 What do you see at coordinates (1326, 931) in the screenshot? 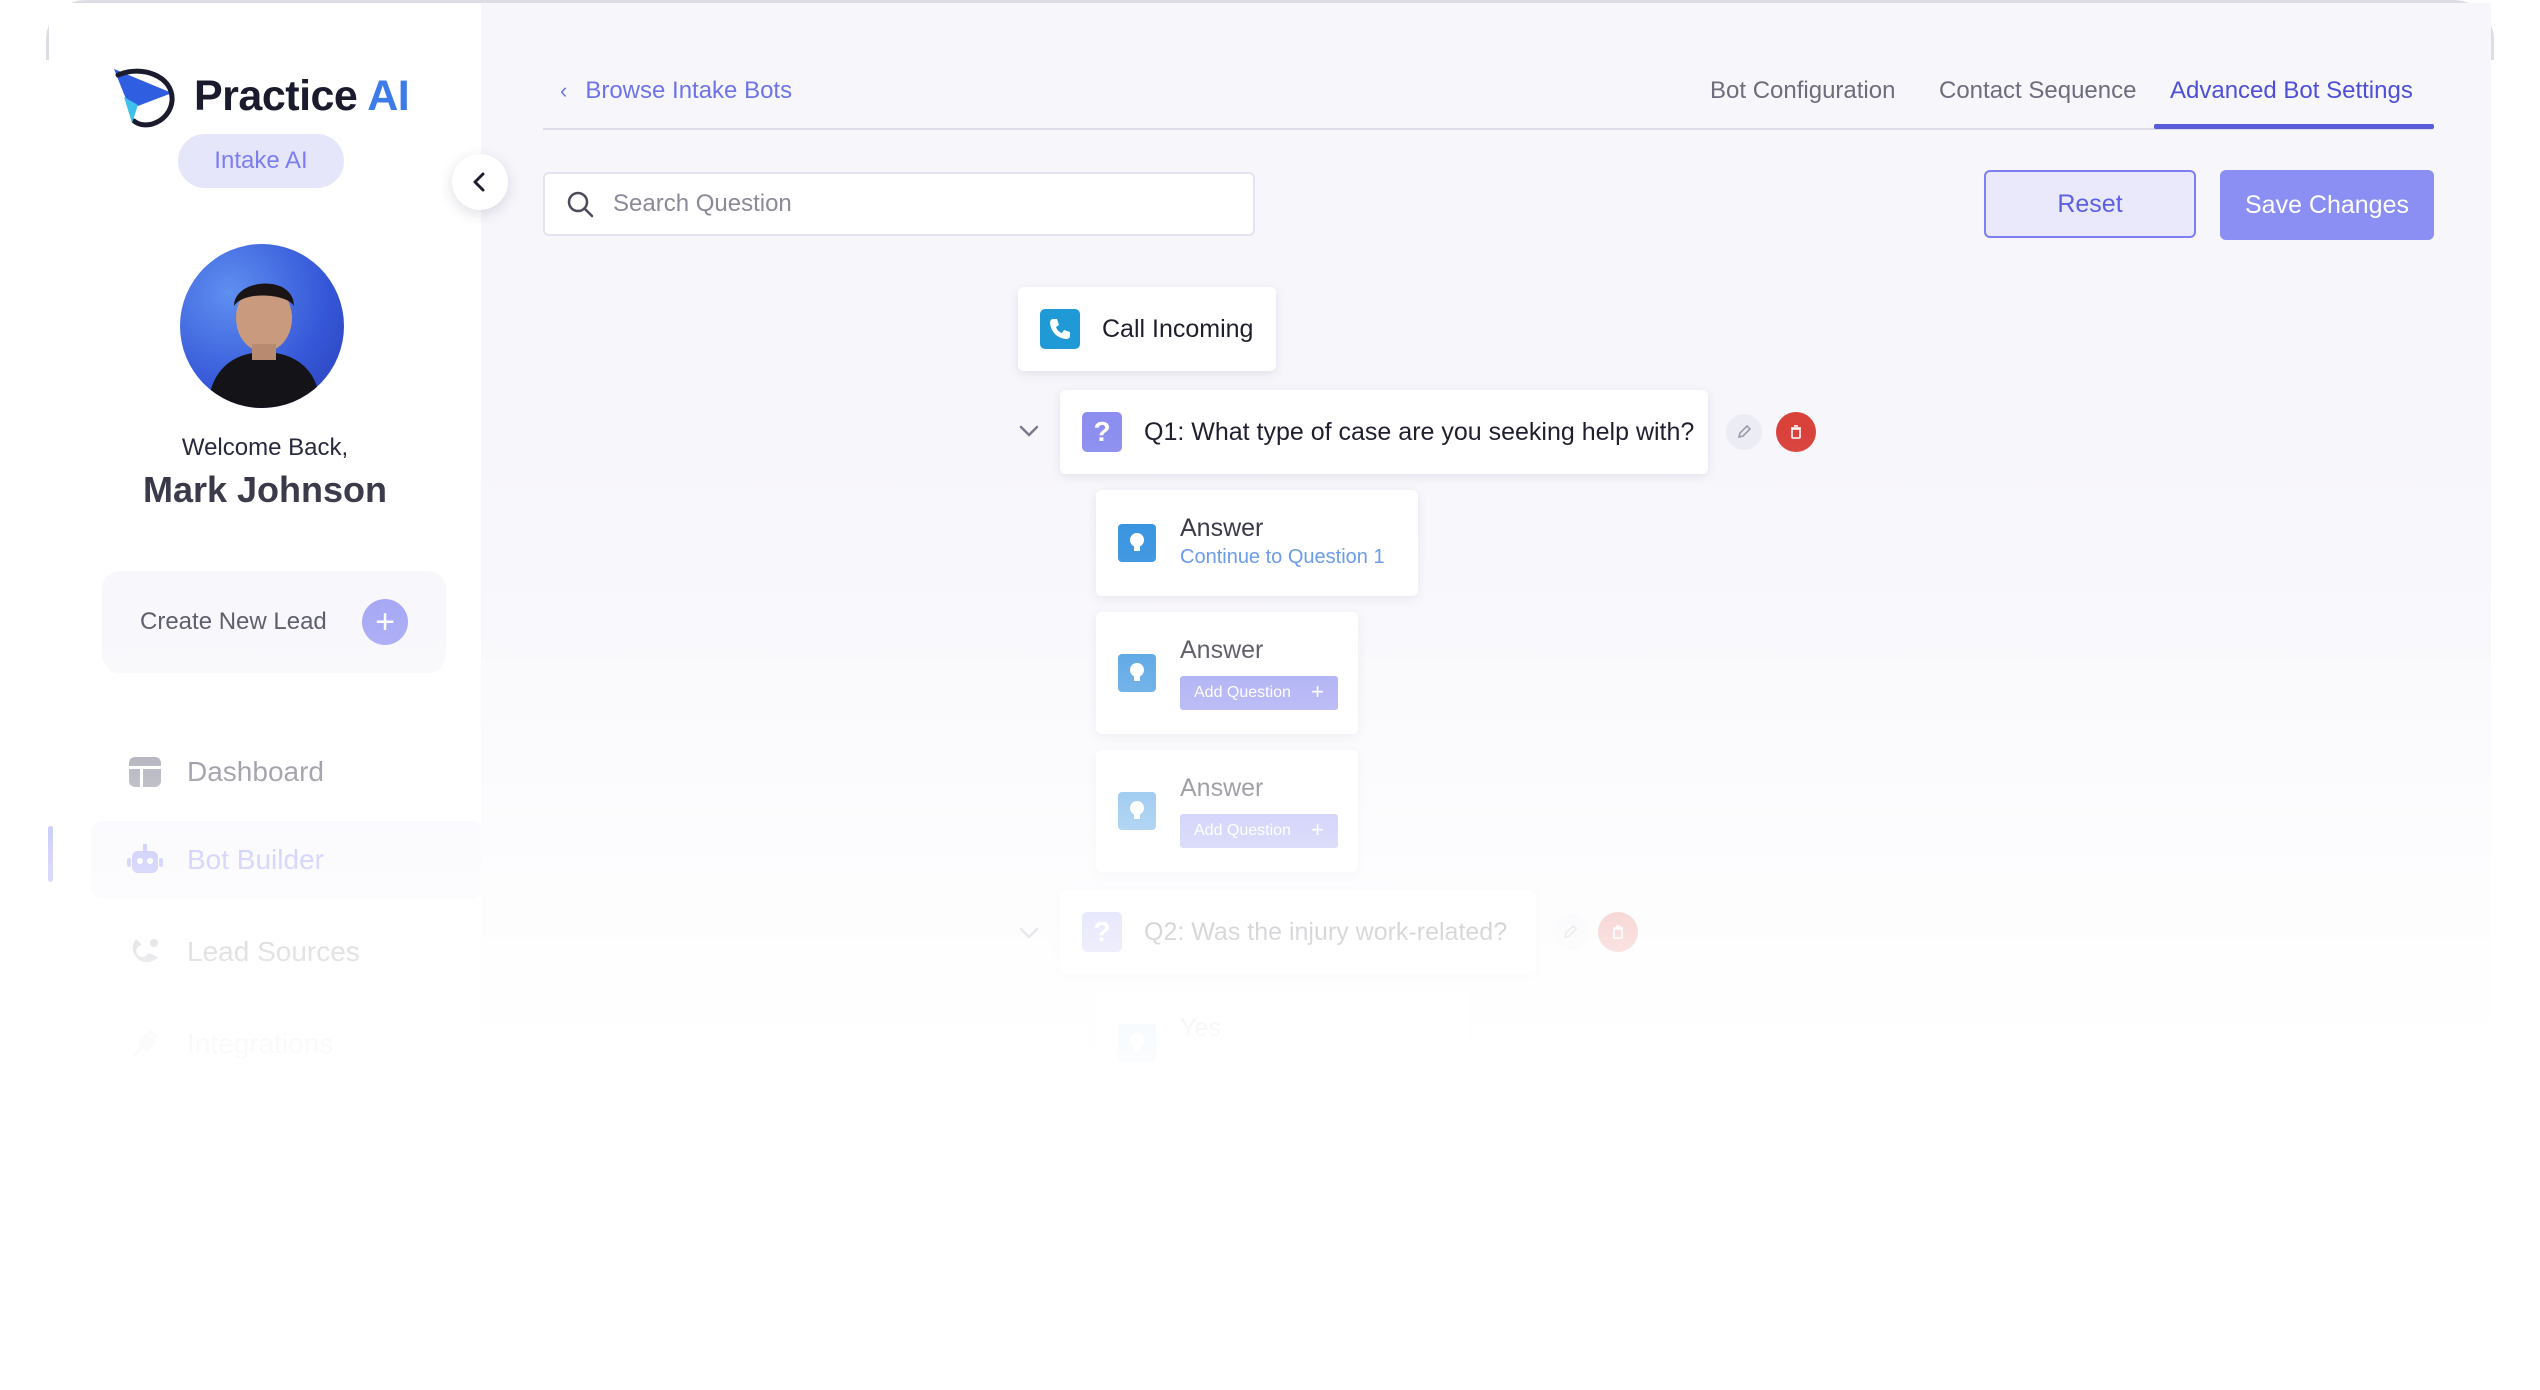
I see `question-label: Q2: Was the injury work-related?` at bounding box center [1326, 931].